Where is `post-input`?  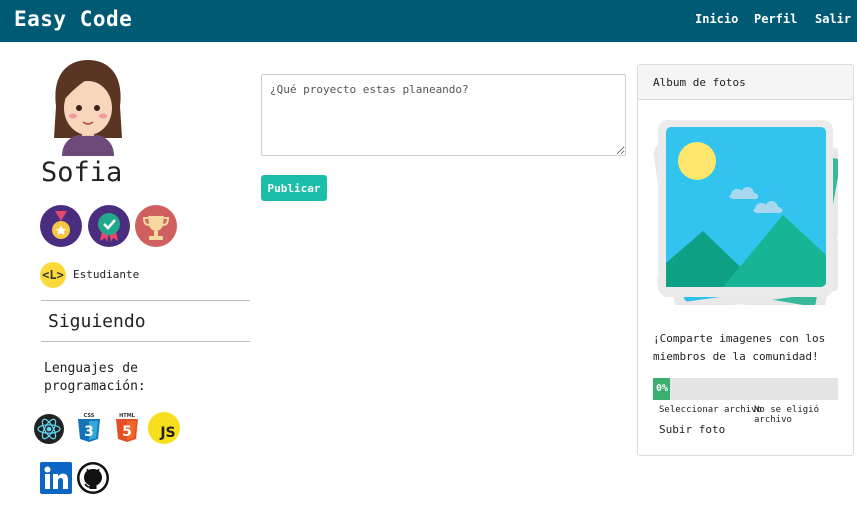
post-input is located at coordinates (443, 115).